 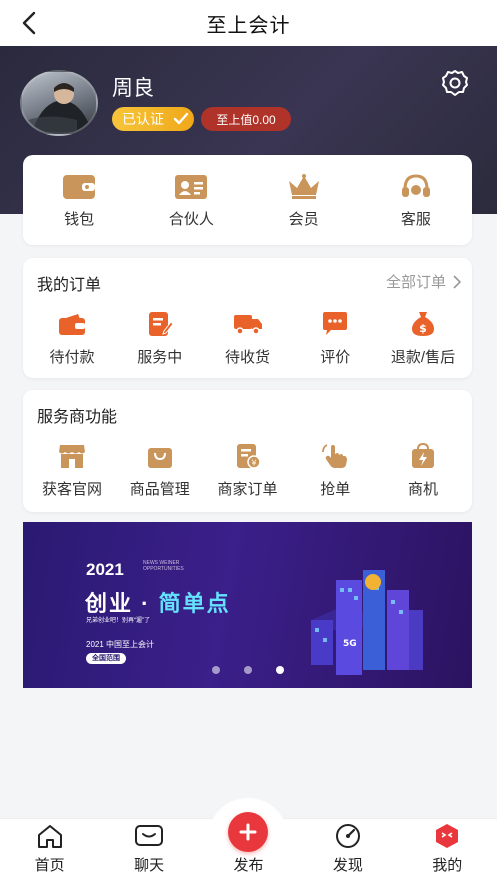 I want to click on crown-icon, so click(x=304, y=187).